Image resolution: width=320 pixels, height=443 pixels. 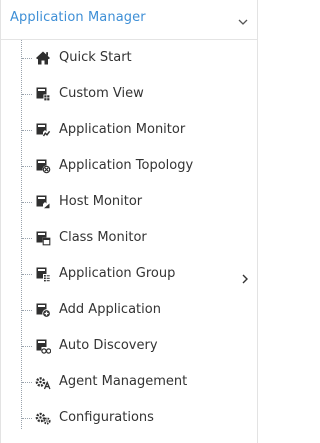 I want to click on menu-item-label: Add Application, so click(x=110, y=309).